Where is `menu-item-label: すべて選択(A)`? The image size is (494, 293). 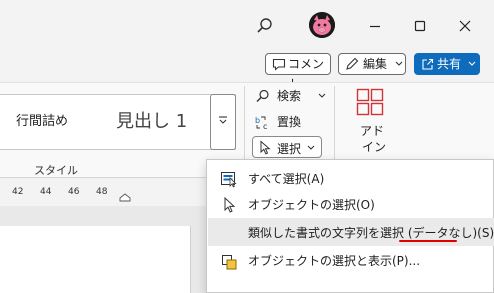 menu-item-label: すべて選択(A) is located at coordinates (286, 179).